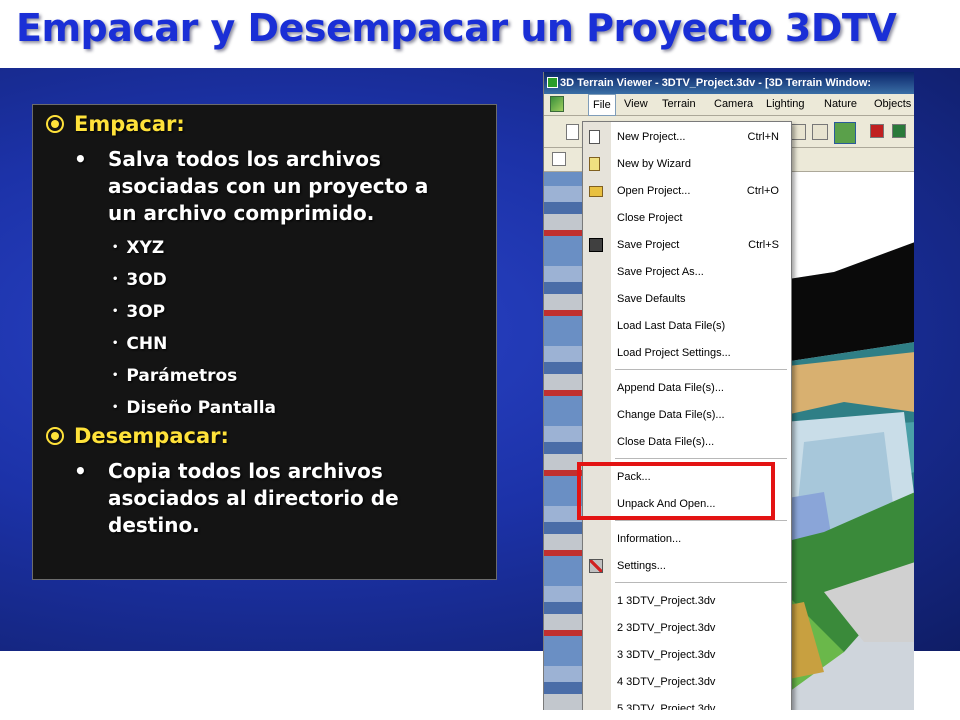 The height and width of the screenshot is (720, 960). I want to click on menu-item-close-project: Close Project, so click(687, 218).